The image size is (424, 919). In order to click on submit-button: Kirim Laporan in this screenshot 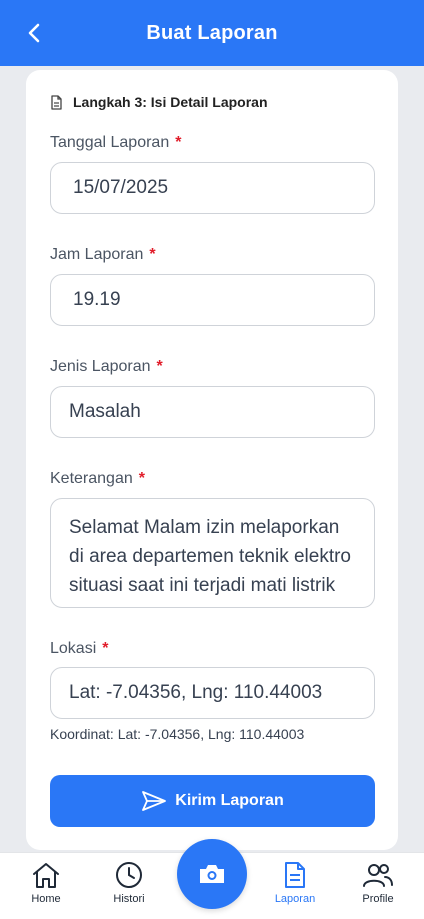, I will do `click(212, 801)`.